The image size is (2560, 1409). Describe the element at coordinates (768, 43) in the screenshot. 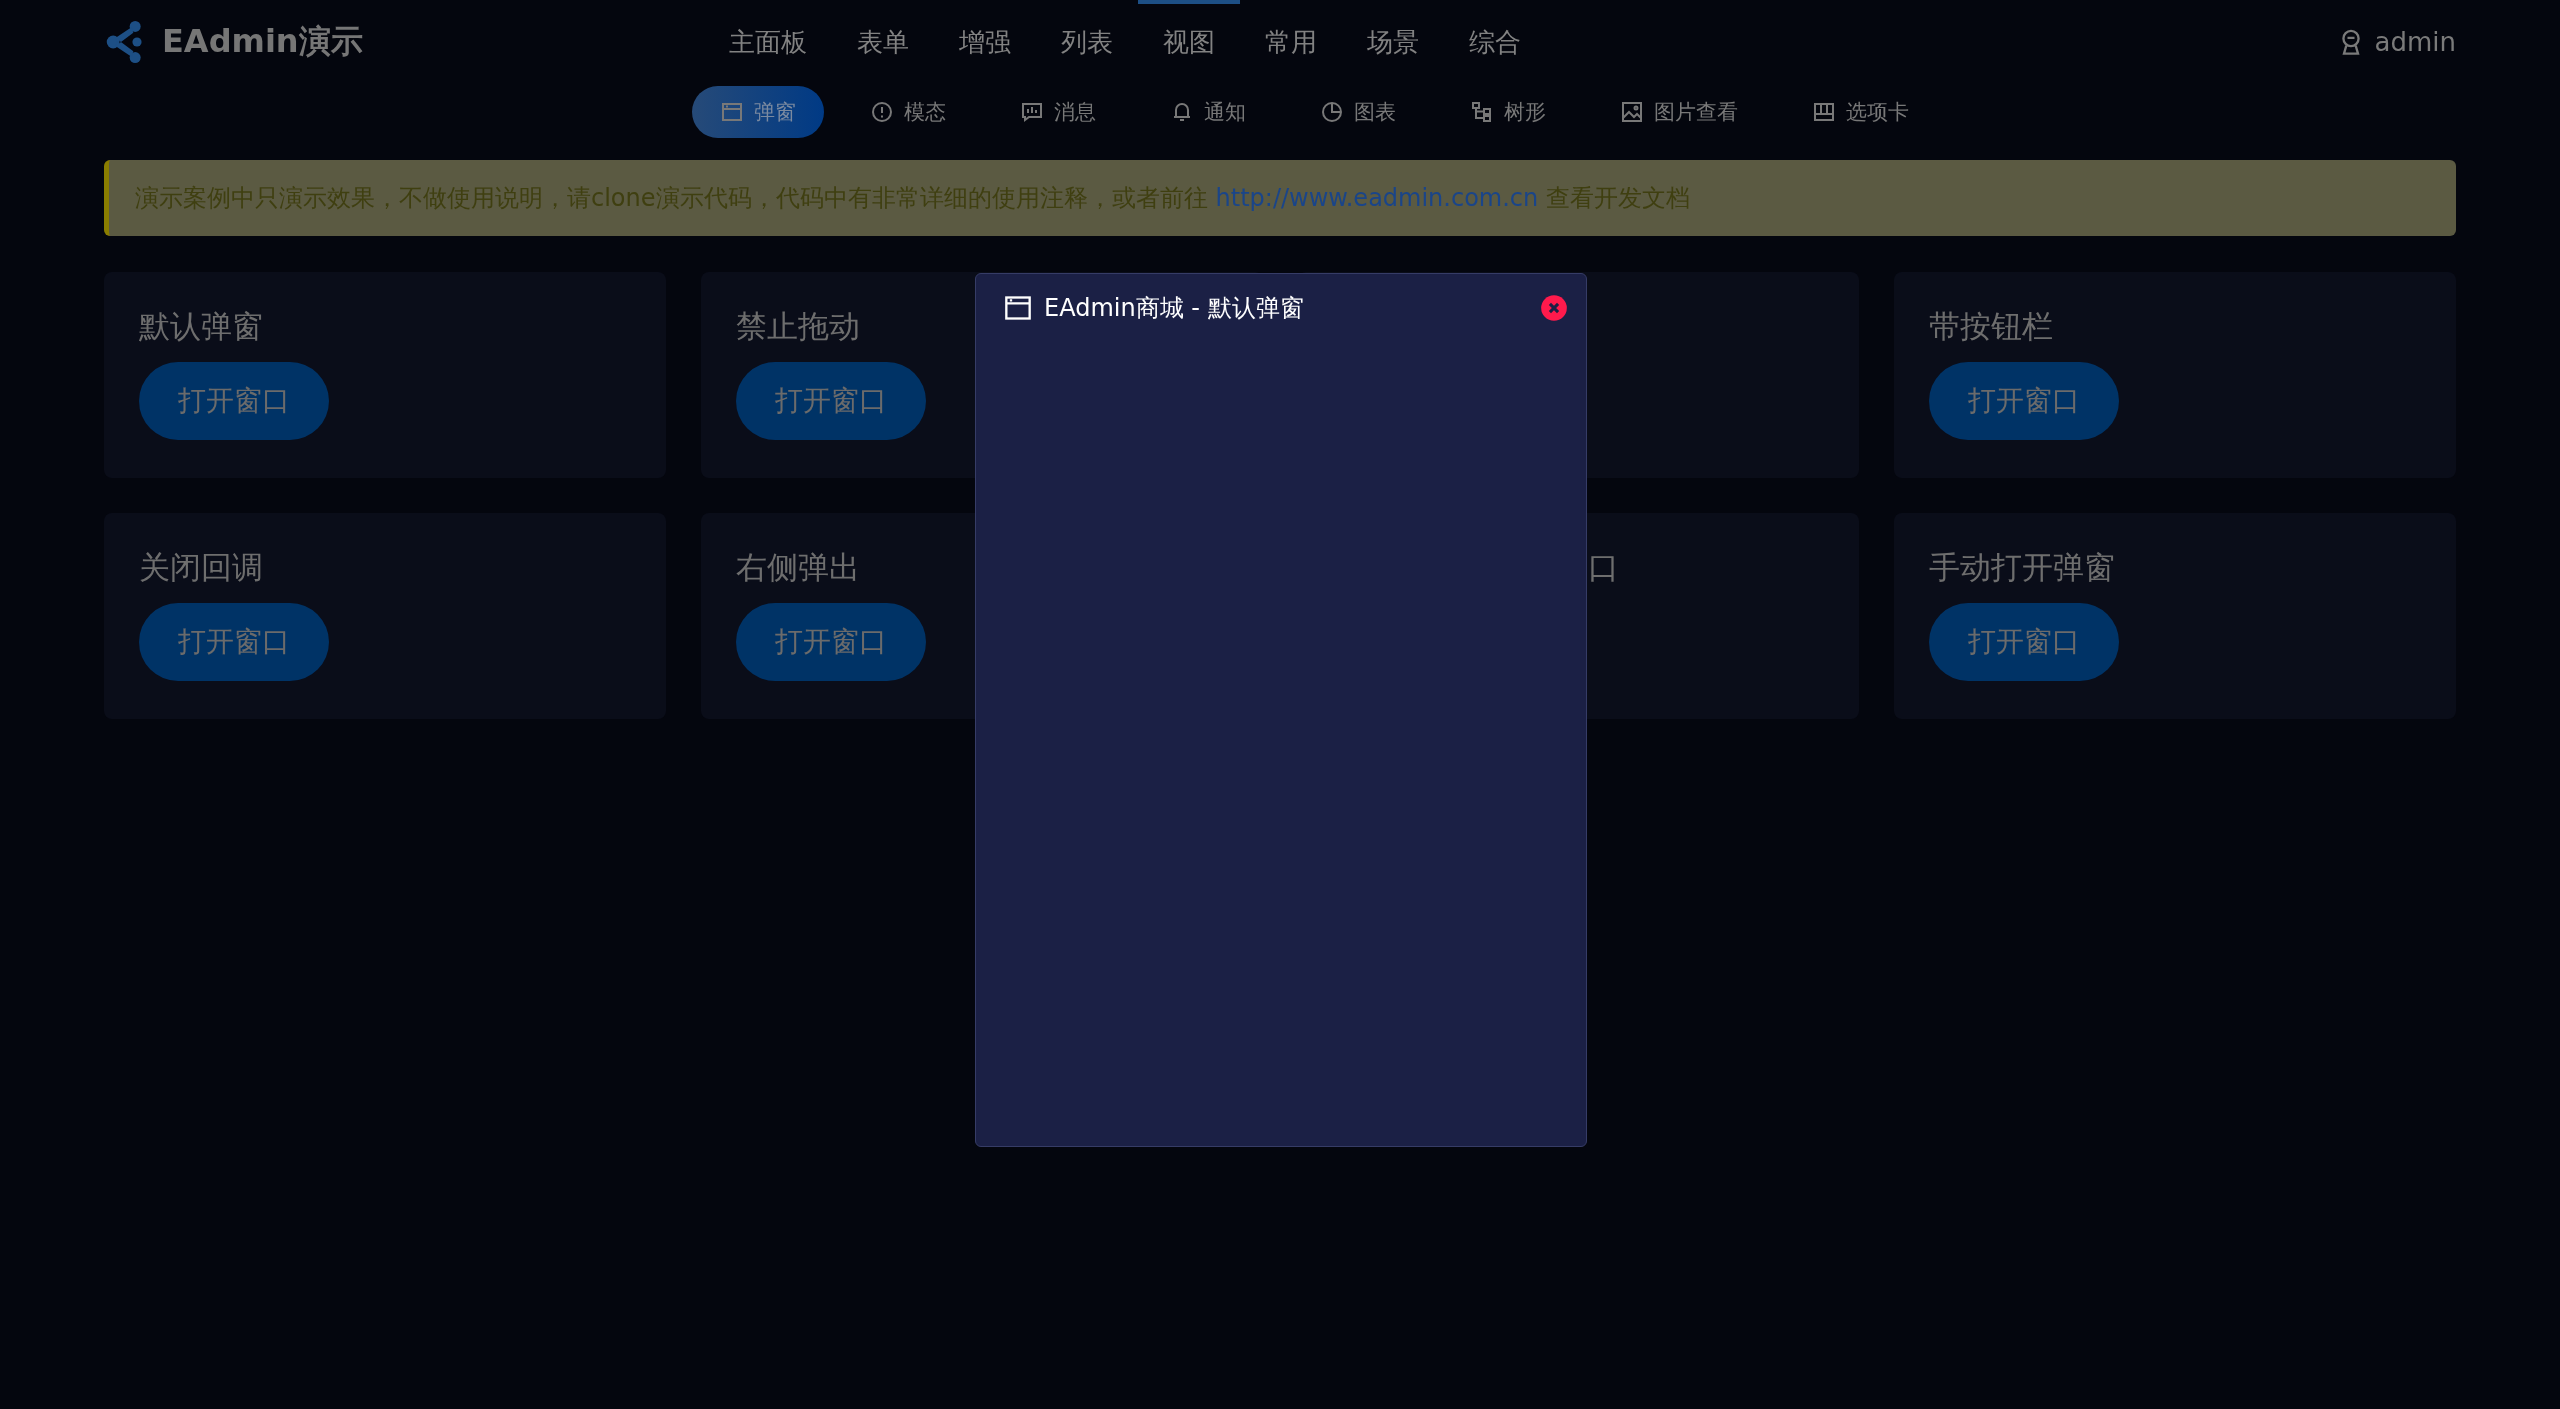

I see `nav-tab: 主面板` at that location.